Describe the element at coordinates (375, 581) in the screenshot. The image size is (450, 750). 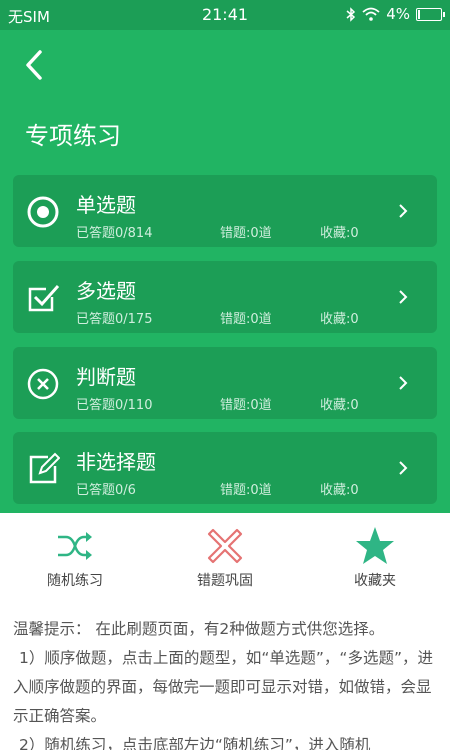
I see `favorites-label: 收藏夹` at that location.